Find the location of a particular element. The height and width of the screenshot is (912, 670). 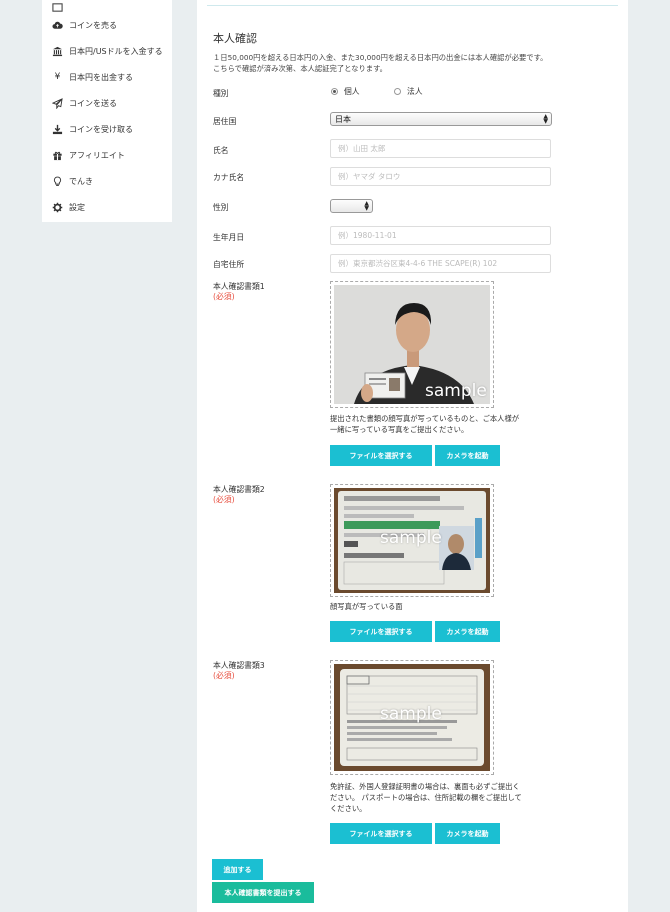

name-label: 氏名 is located at coordinates (221, 150).